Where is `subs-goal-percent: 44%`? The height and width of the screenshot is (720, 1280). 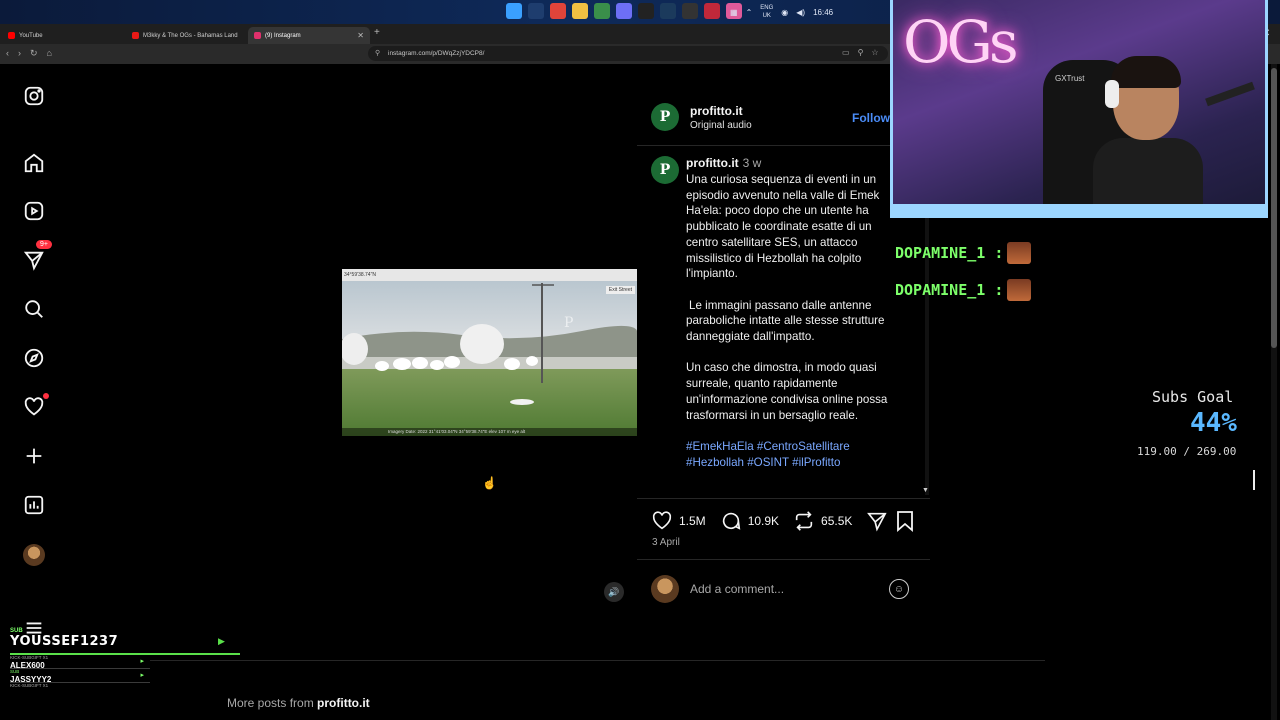 subs-goal-percent: 44% is located at coordinates (1213, 423).